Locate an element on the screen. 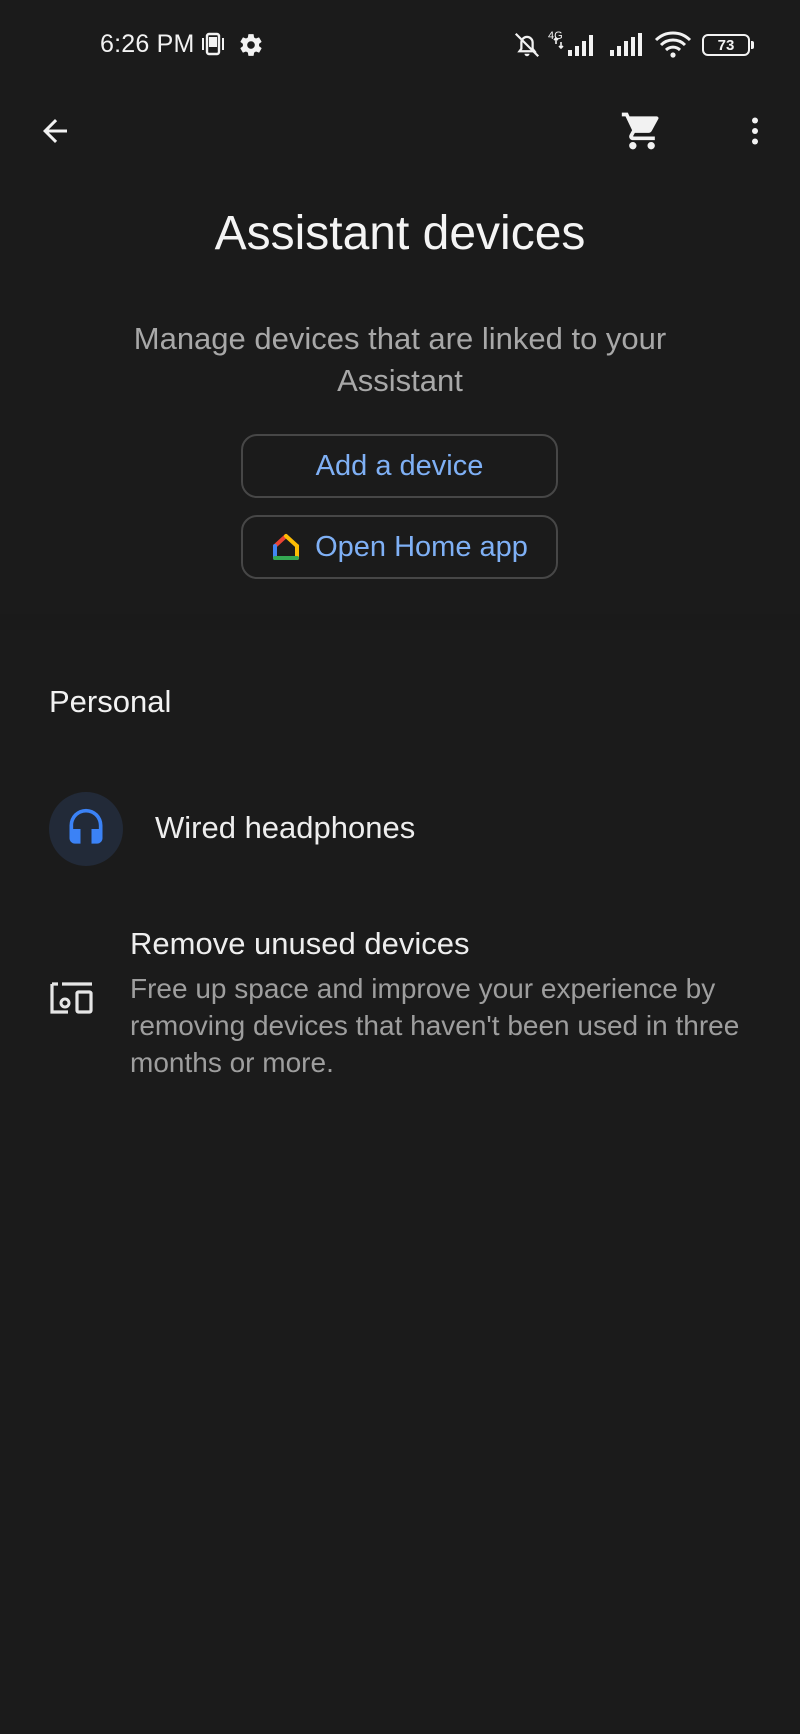 The height and width of the screenshot is (1734, 800). device-label: Wired headphones is located at coordinates (285, 827).